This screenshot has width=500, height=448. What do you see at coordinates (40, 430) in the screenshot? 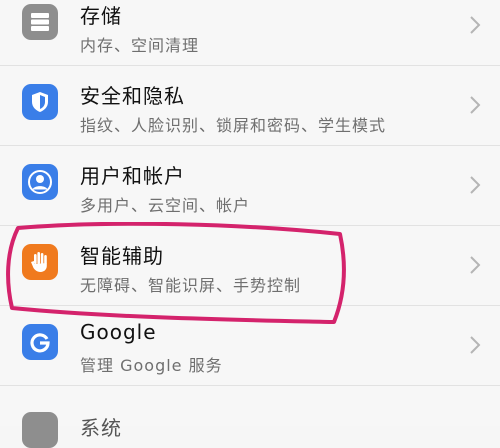
I see `system-icon` at bounding box center [40, 430].